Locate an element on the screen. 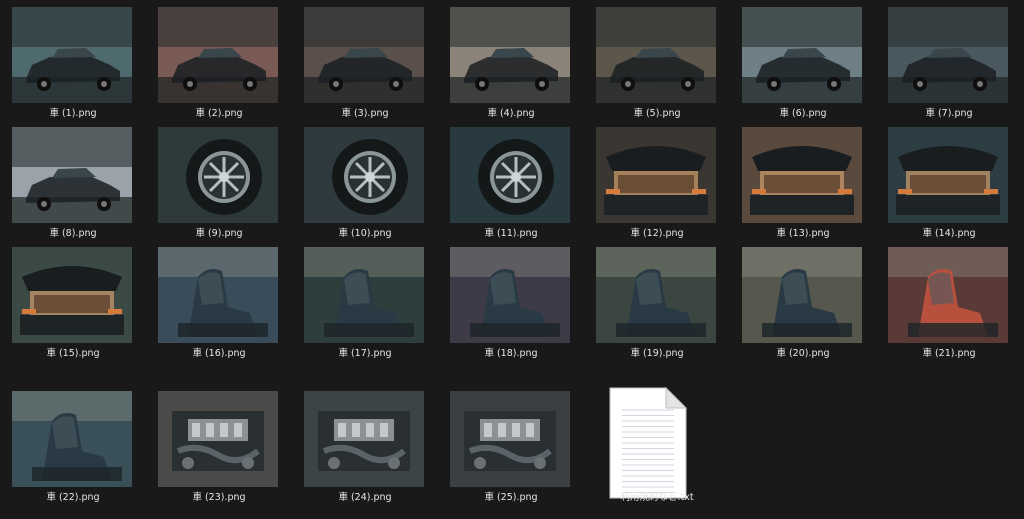  file-item-text-document: 利用規約など.txt is located at coordinates (657, 444).